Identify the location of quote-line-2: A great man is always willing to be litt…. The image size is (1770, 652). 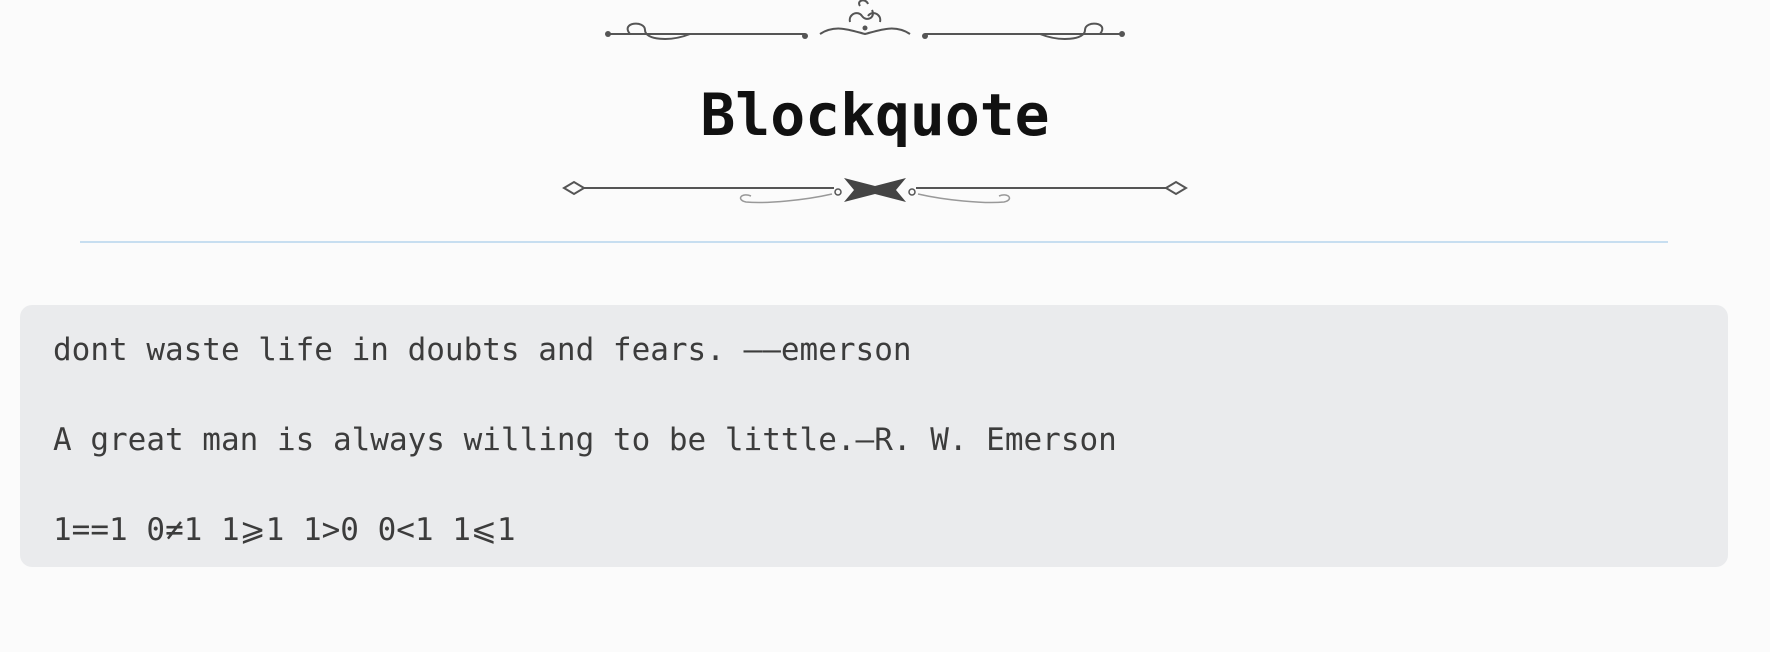
(585, 440).